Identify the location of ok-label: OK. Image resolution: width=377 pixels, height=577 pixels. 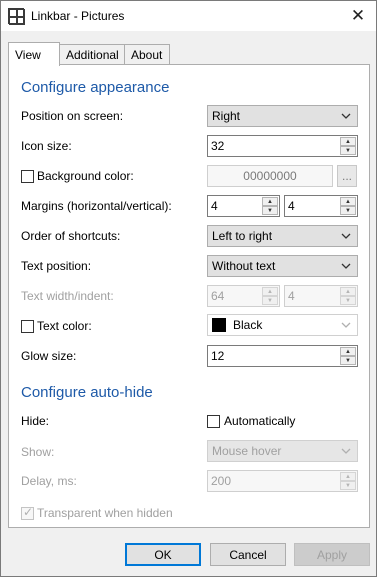
(163, 554).